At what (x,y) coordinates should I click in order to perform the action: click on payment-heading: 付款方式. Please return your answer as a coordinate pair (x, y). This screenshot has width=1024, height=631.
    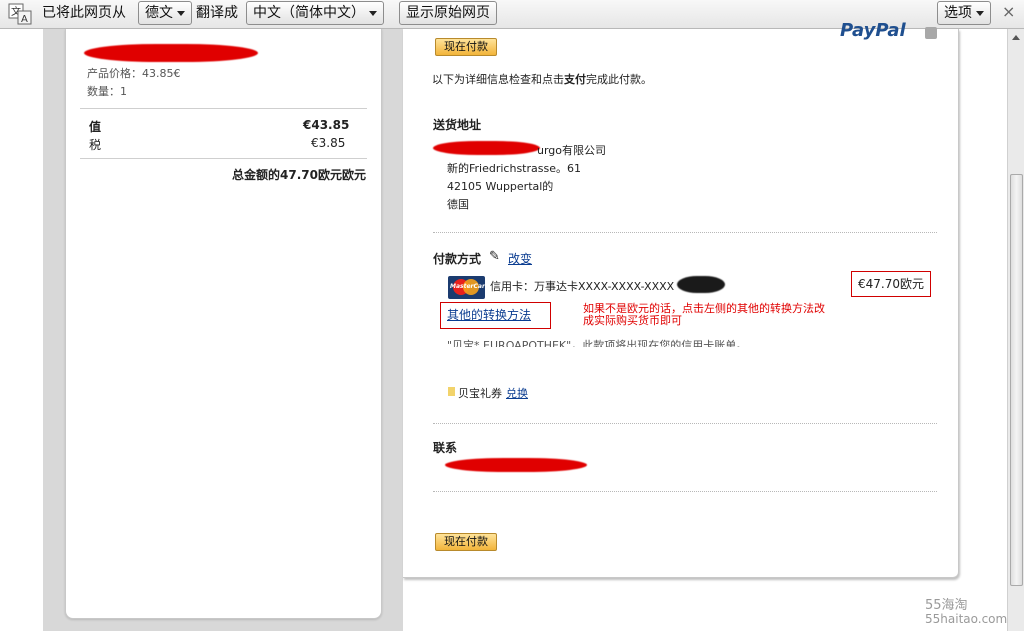
    Looking at the image, I should click on (457, 259).